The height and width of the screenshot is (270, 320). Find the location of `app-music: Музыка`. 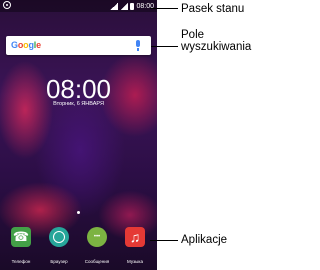

app-music: Музыка is located at coordinates (135, 245).